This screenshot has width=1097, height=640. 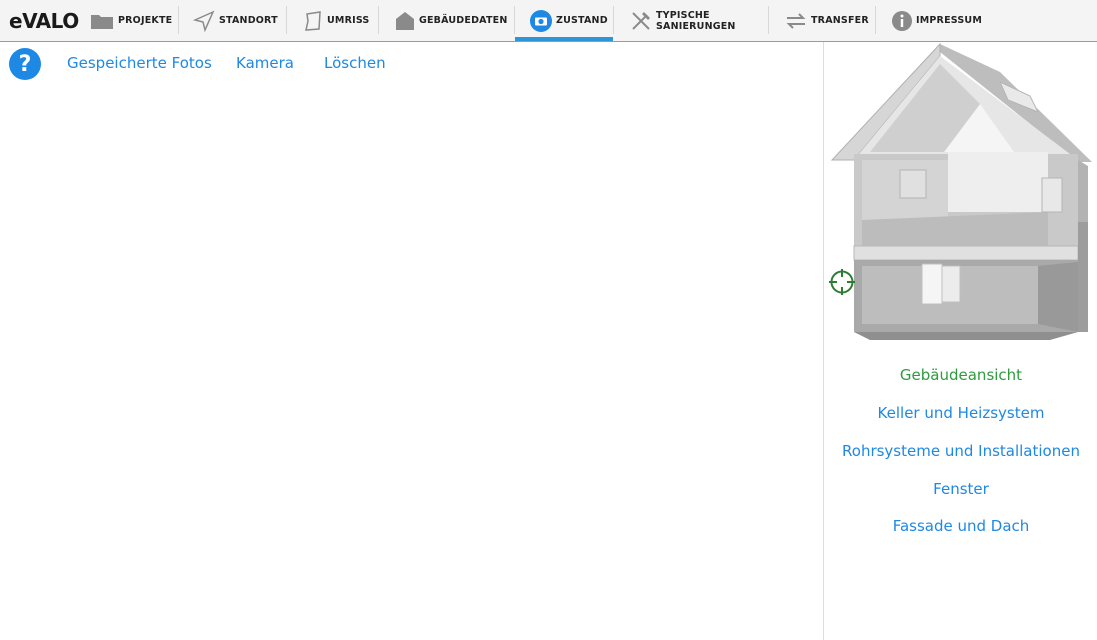 What do you see at coordinates (683, 15) in the screenshot?
I see `nav-label-line1: TYPISCHE` at bounding box center [683, 15].